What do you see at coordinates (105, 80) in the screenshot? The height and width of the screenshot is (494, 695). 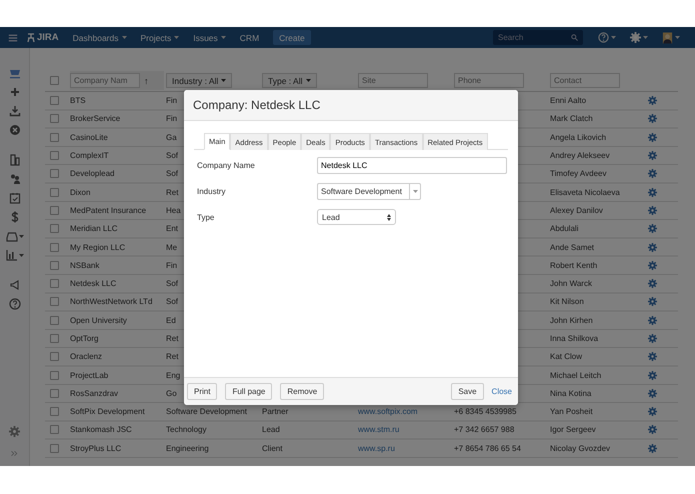 I see `company-name-filter: Company Nam` at bounding box center [105, 80].